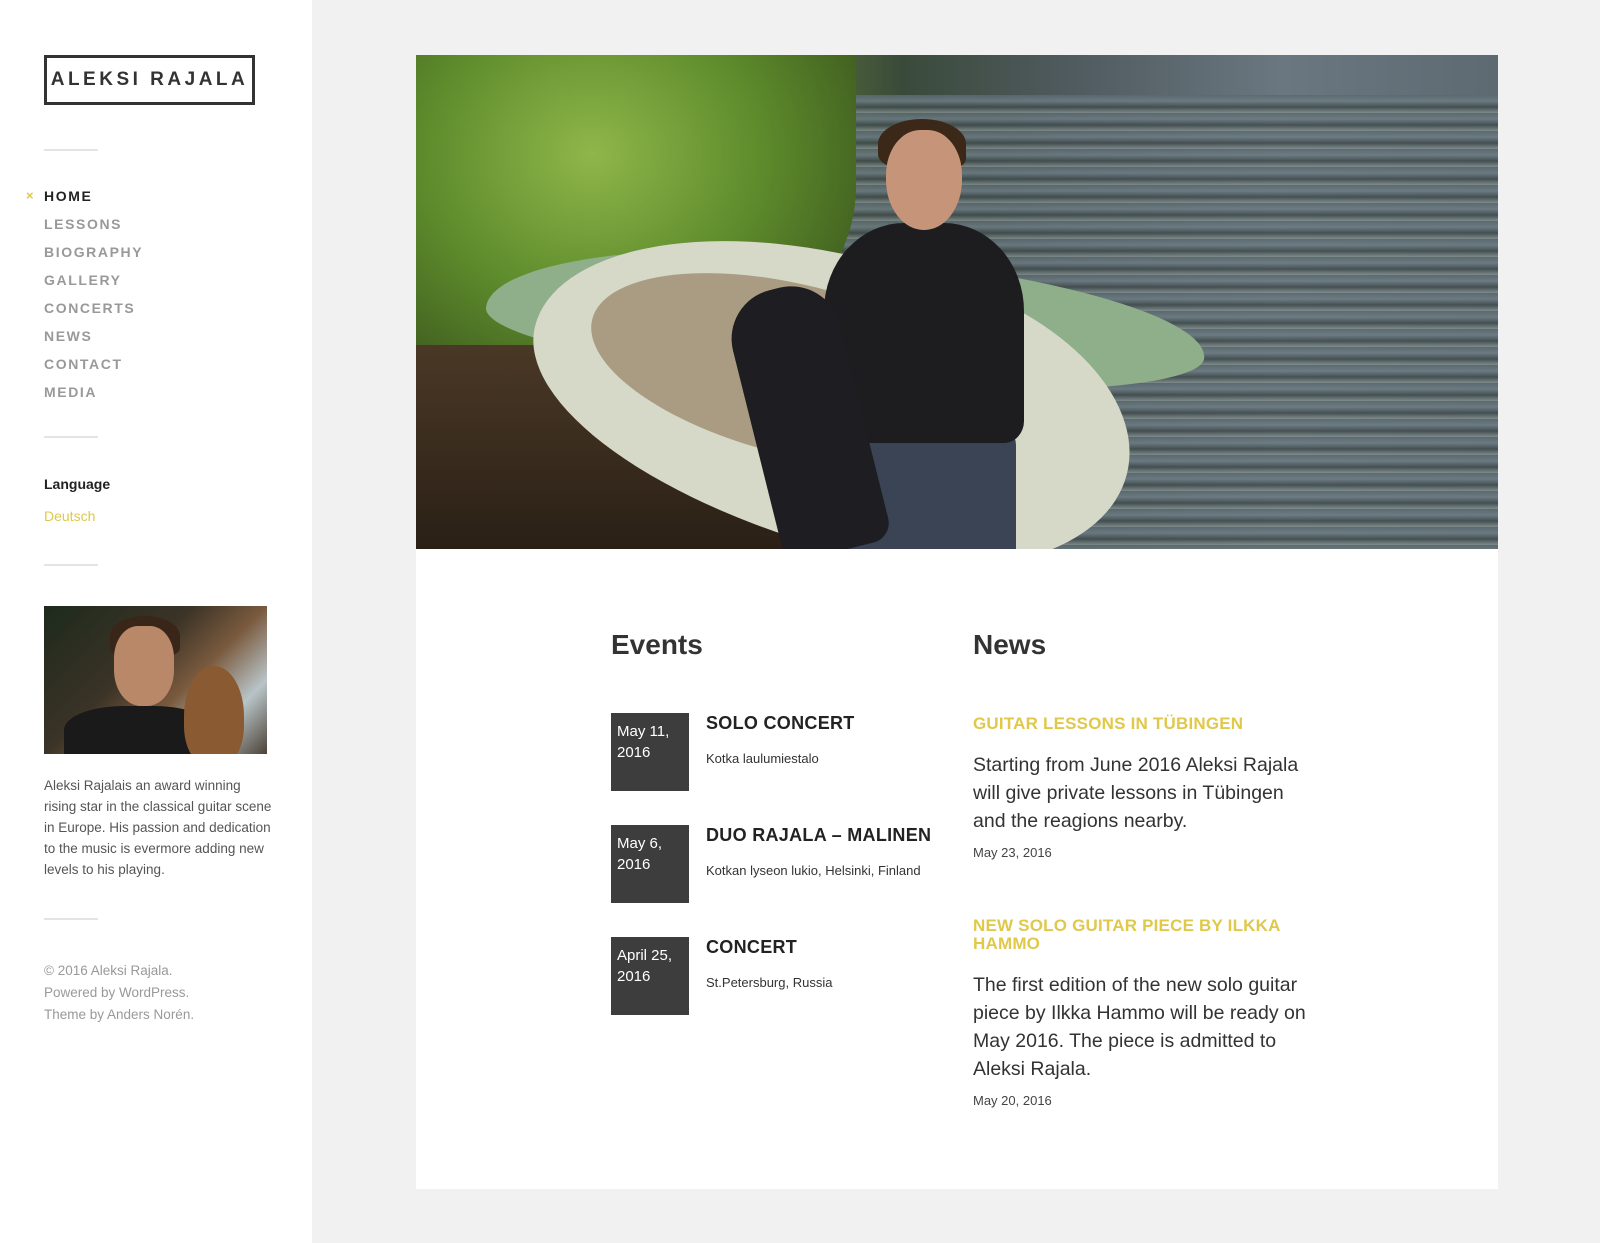  Describe the element at coordinates (769, 982) in the screenshot. I see `event-place: St.Petersburg, Russia` at that location.